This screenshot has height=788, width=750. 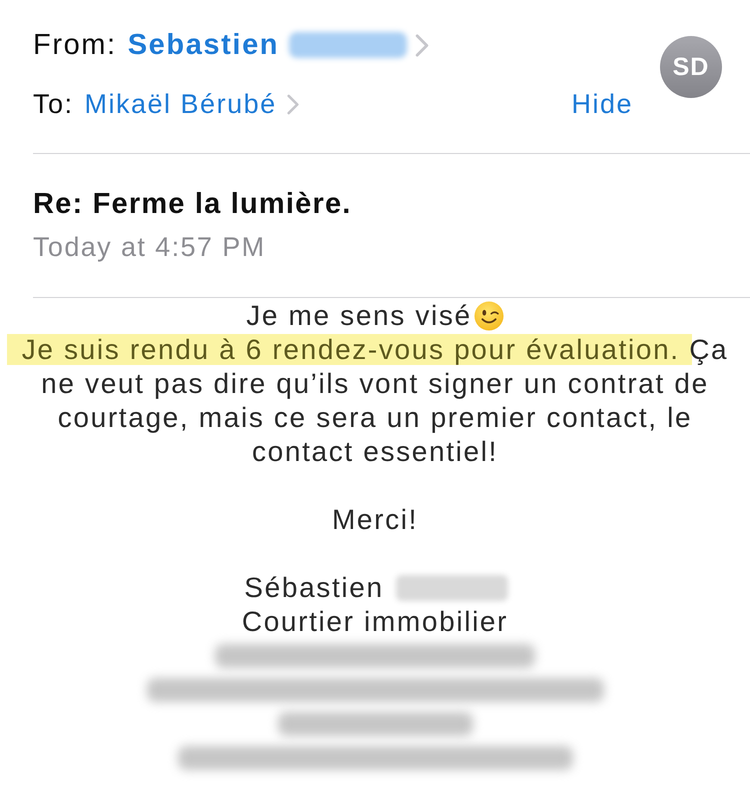 What do you see at coordinates (314, 588) in the screenshot?
I see `signature-name: Sébastien` at bounding box center [314, 588].